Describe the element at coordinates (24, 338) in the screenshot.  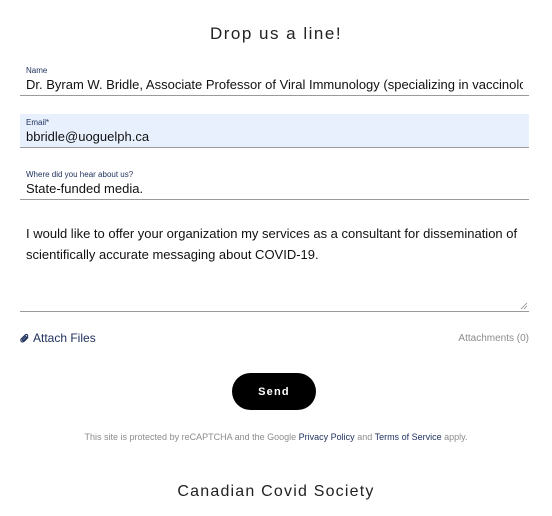
I see `paperclip-icon` at that location.